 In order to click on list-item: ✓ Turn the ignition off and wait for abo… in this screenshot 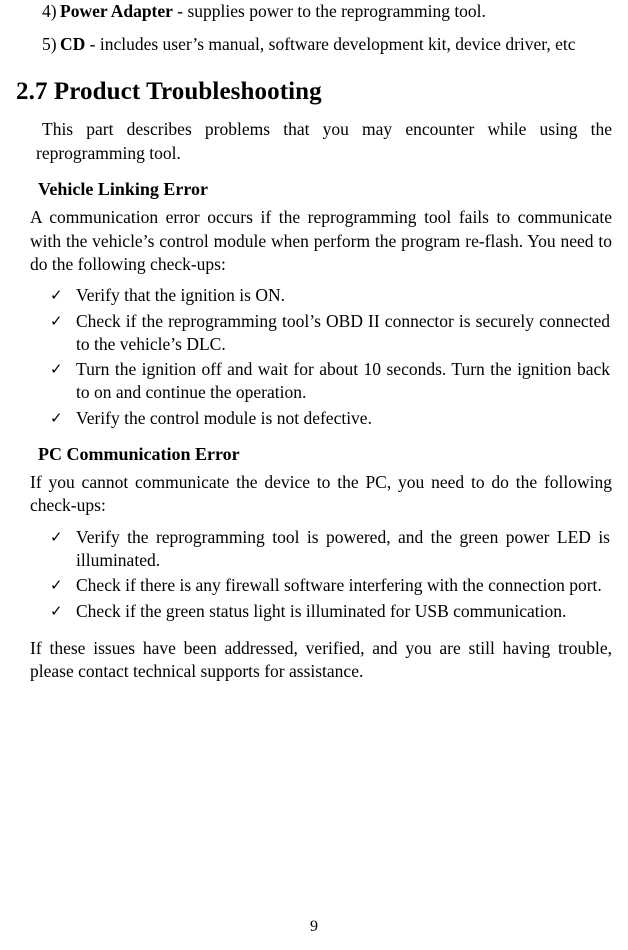, I will do `click(330, 381)`.